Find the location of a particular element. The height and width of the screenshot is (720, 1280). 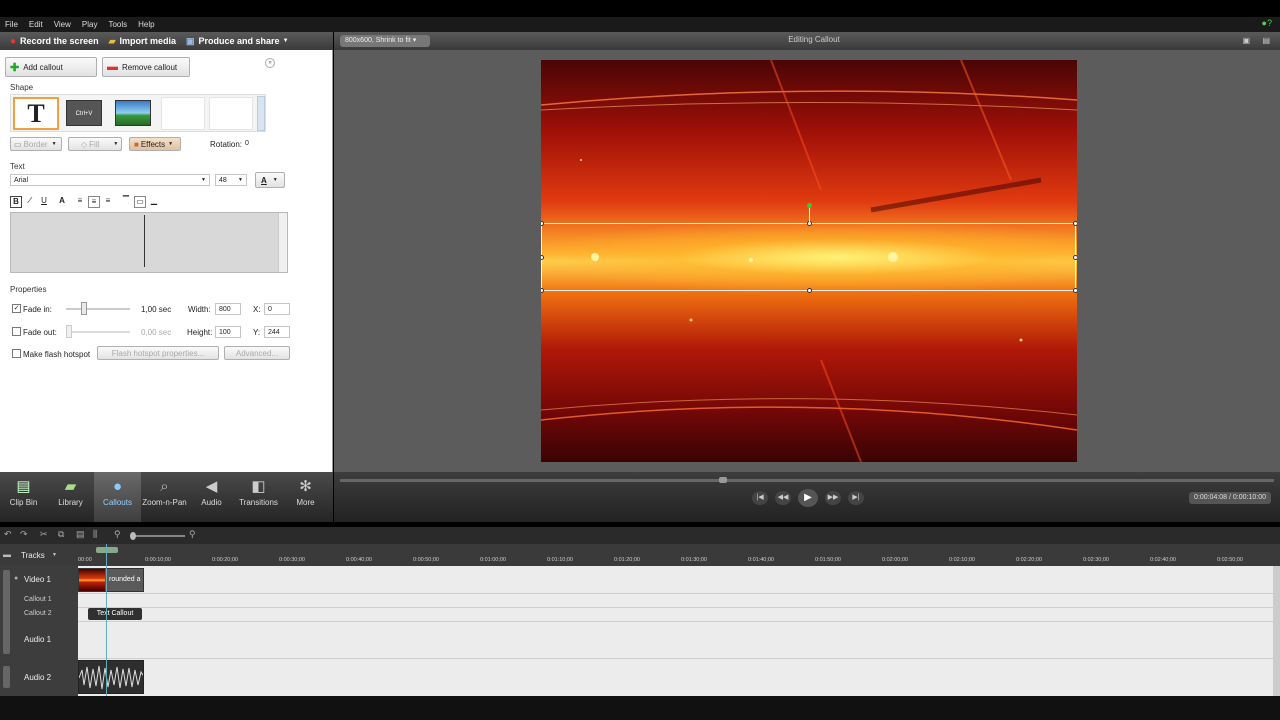

border-dropdown: ▭ Border ▼ is located at coordinates (36, 144).